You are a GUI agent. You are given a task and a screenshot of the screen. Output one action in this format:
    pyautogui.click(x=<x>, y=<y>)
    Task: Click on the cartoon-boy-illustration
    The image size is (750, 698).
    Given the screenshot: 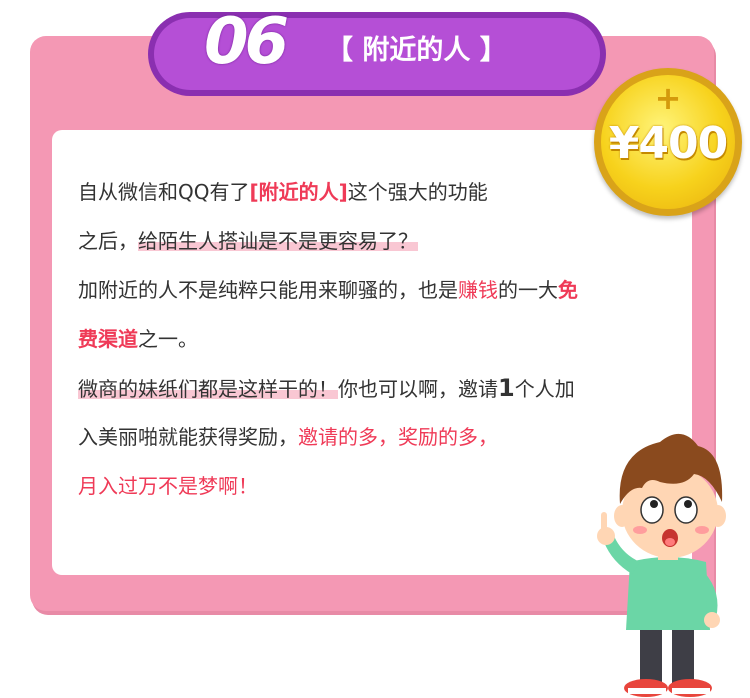 What is the action you would take?
    pyautogui.click(x=661, y=565)
    